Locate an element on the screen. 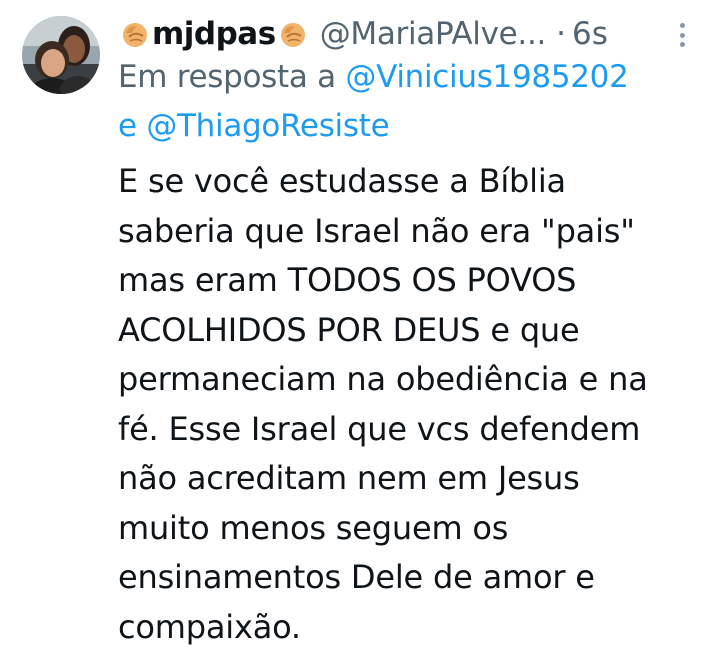 The width and height of the screenshot is (720, 652). avatar is located at coordinates (61, 55).